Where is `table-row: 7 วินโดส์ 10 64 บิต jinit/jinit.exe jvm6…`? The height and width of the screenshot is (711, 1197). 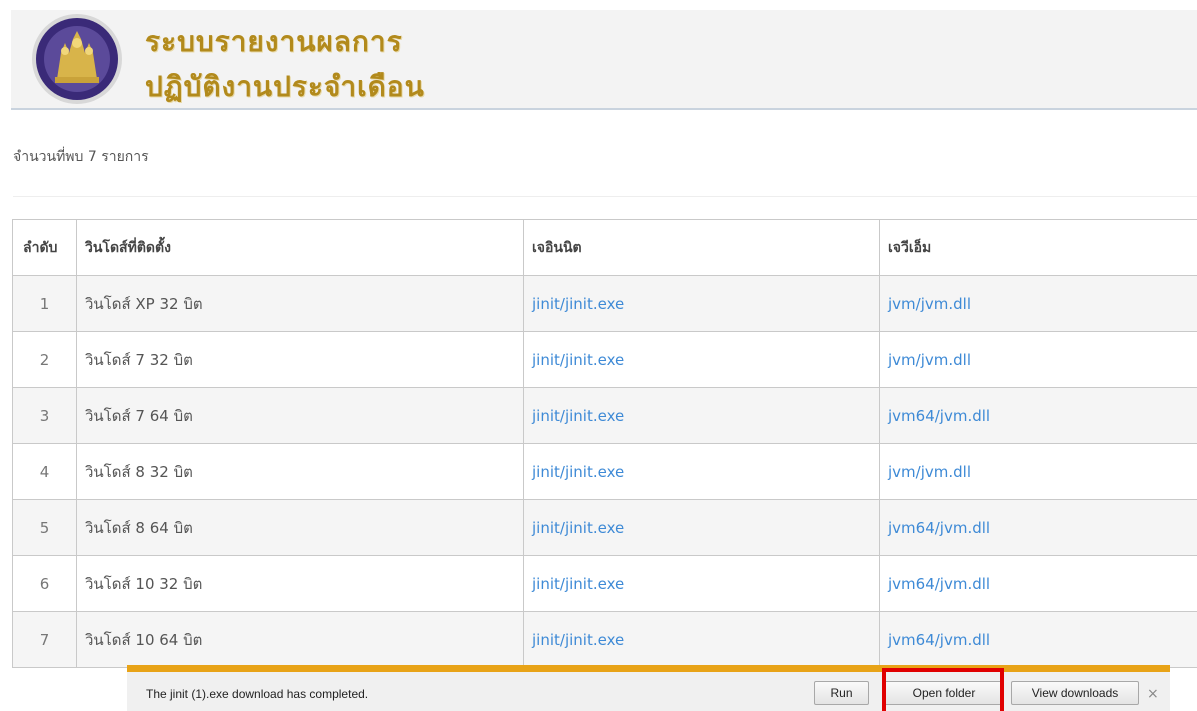 table-row: 7 วินโดส์ 10 64 บิต jinit/jinit.exe jvm6… is located at coordinates (604, 639).